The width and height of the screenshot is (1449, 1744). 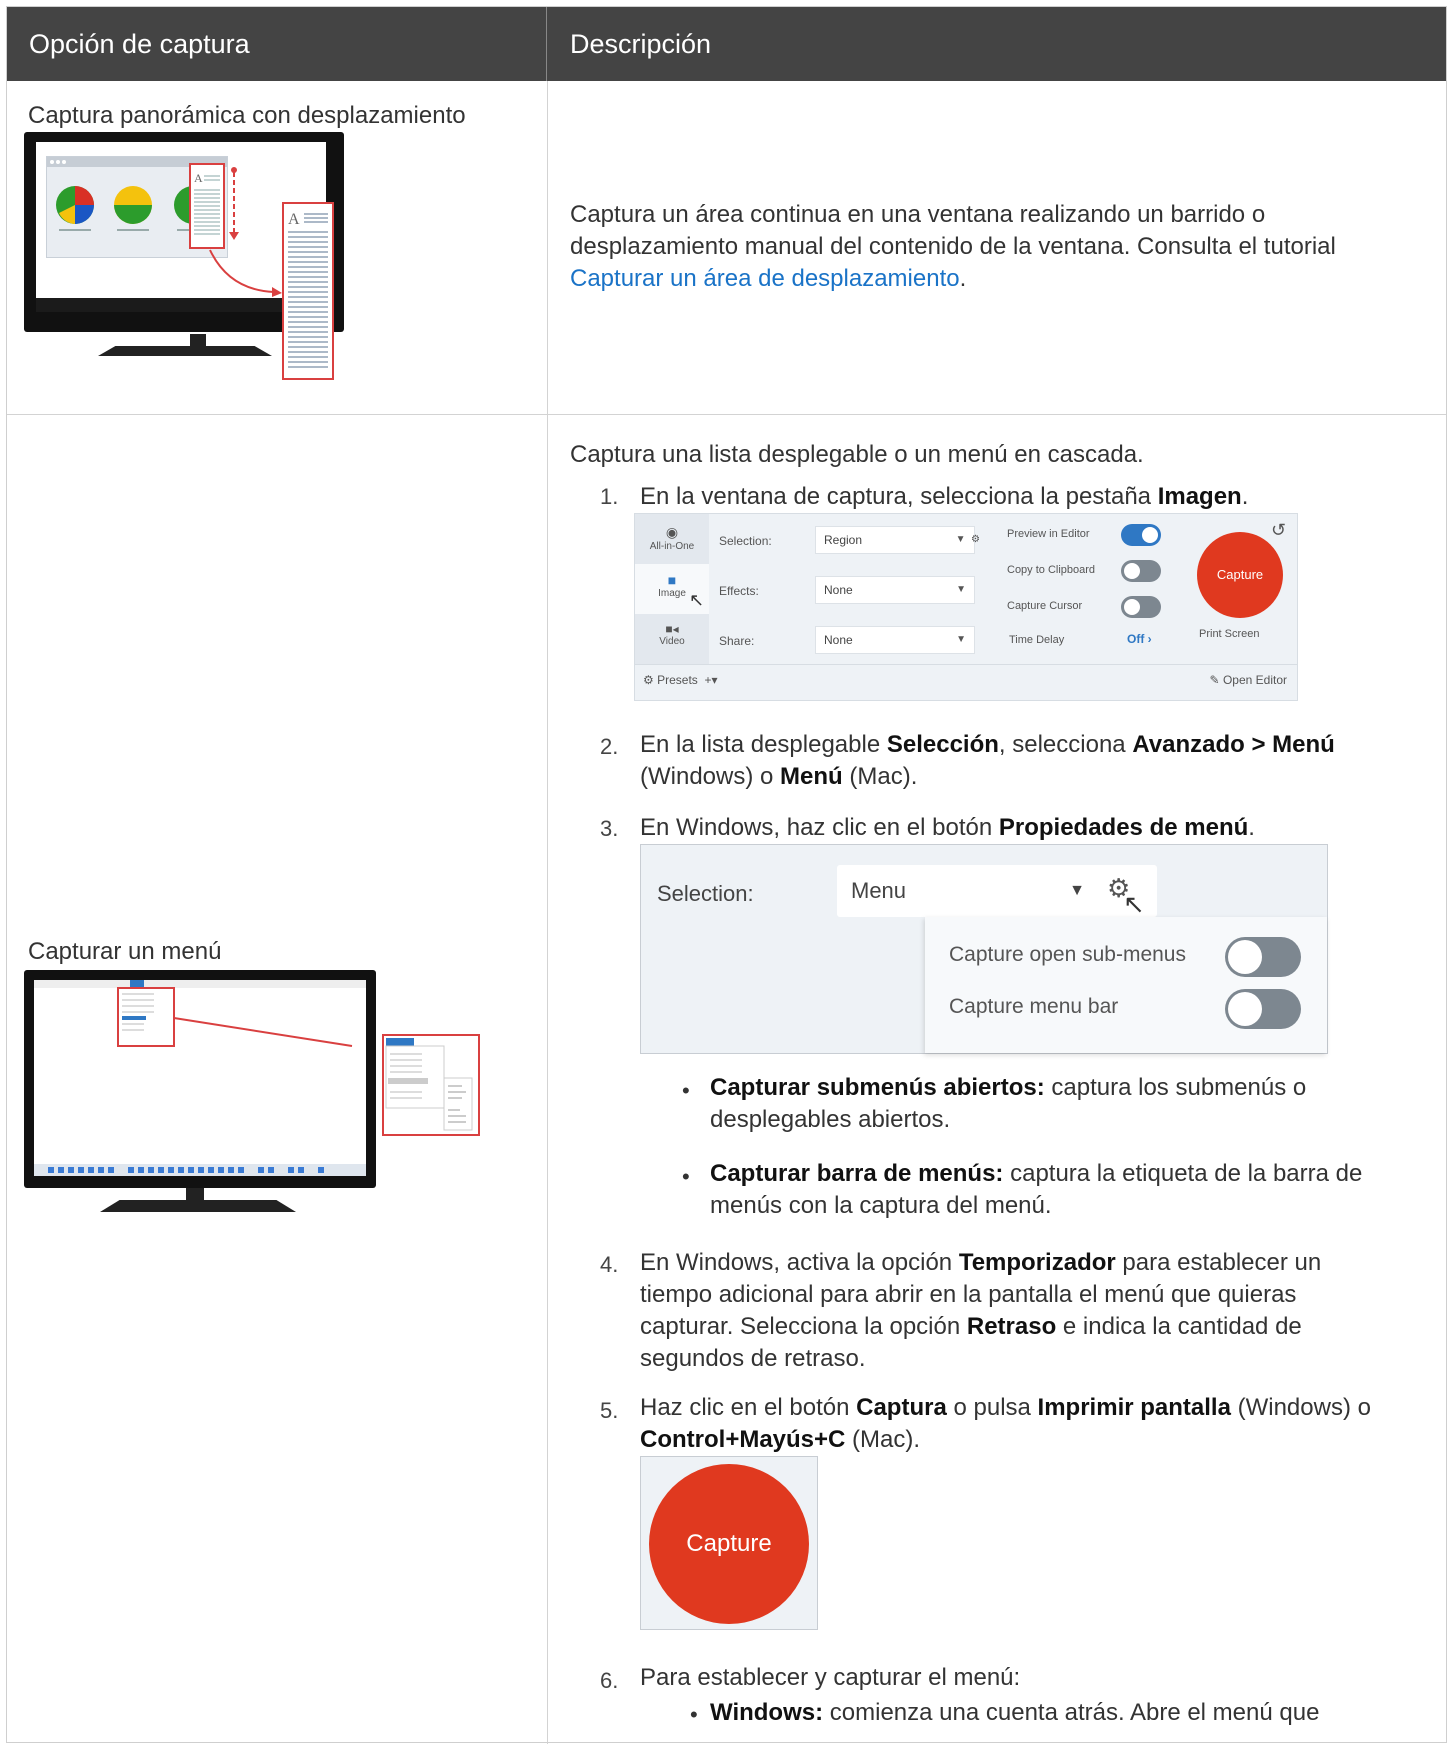 I want to click on row1-title: Captura panorámica con desplazamiento, so click(x=247, y=115).